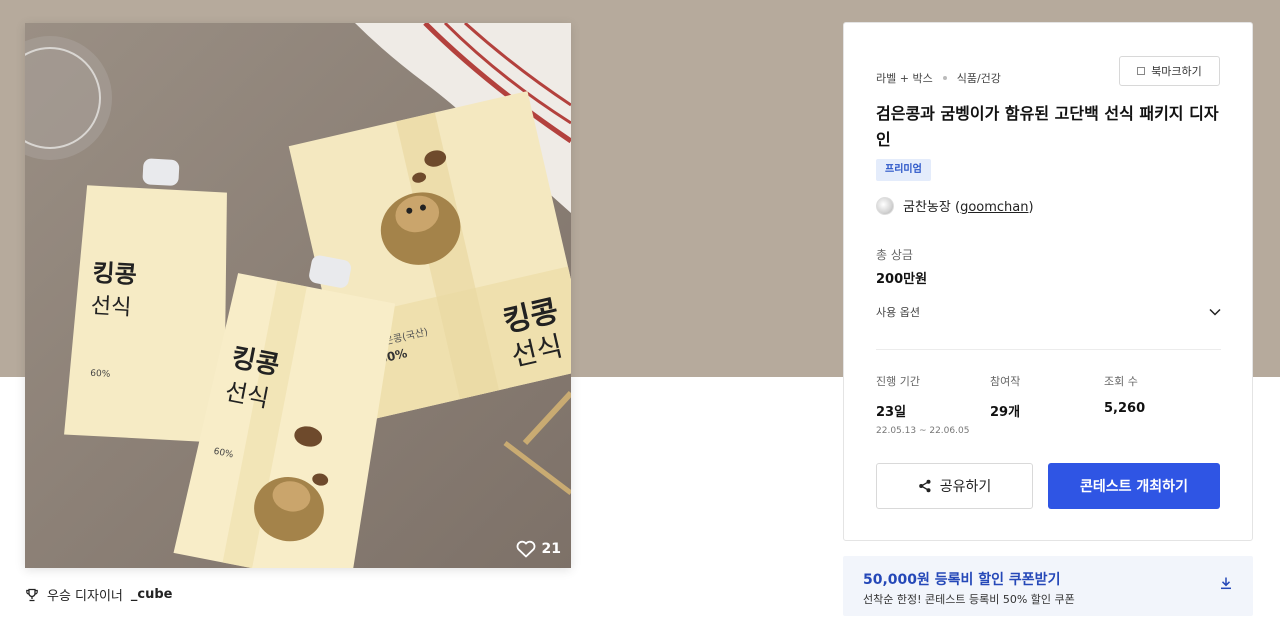 This screenshot has width=1280, height=626. I want to click on prize-label: 총 상금, so click(894, 255).